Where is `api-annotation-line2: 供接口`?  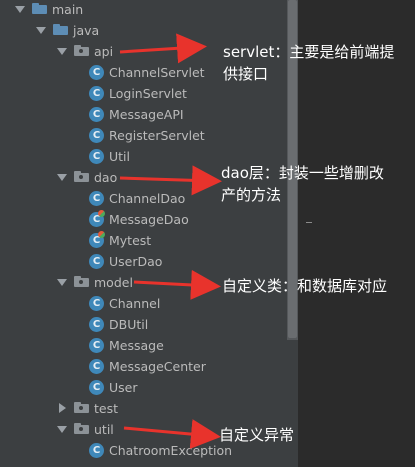
api-annotation-line2: 供接口 is located at coordinates (246, 74).